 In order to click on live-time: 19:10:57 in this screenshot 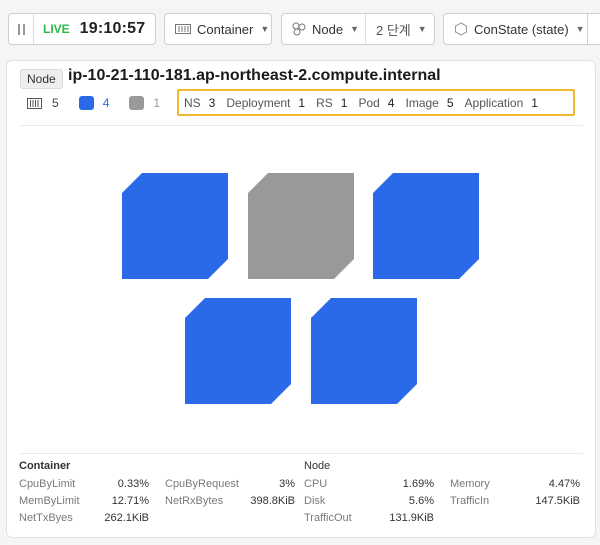, I will do `click(112, 28)`.